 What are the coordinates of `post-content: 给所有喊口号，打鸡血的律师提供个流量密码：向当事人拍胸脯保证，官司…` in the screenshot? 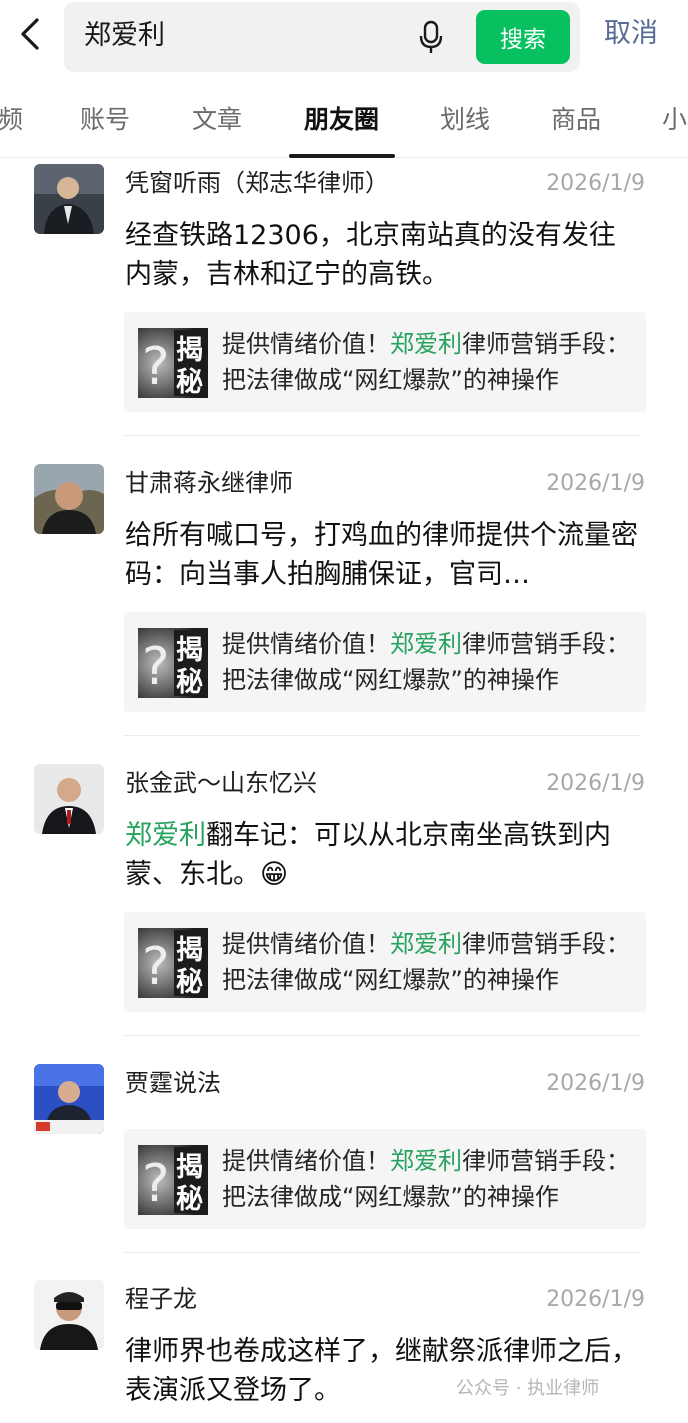 It's located at (381, 555).